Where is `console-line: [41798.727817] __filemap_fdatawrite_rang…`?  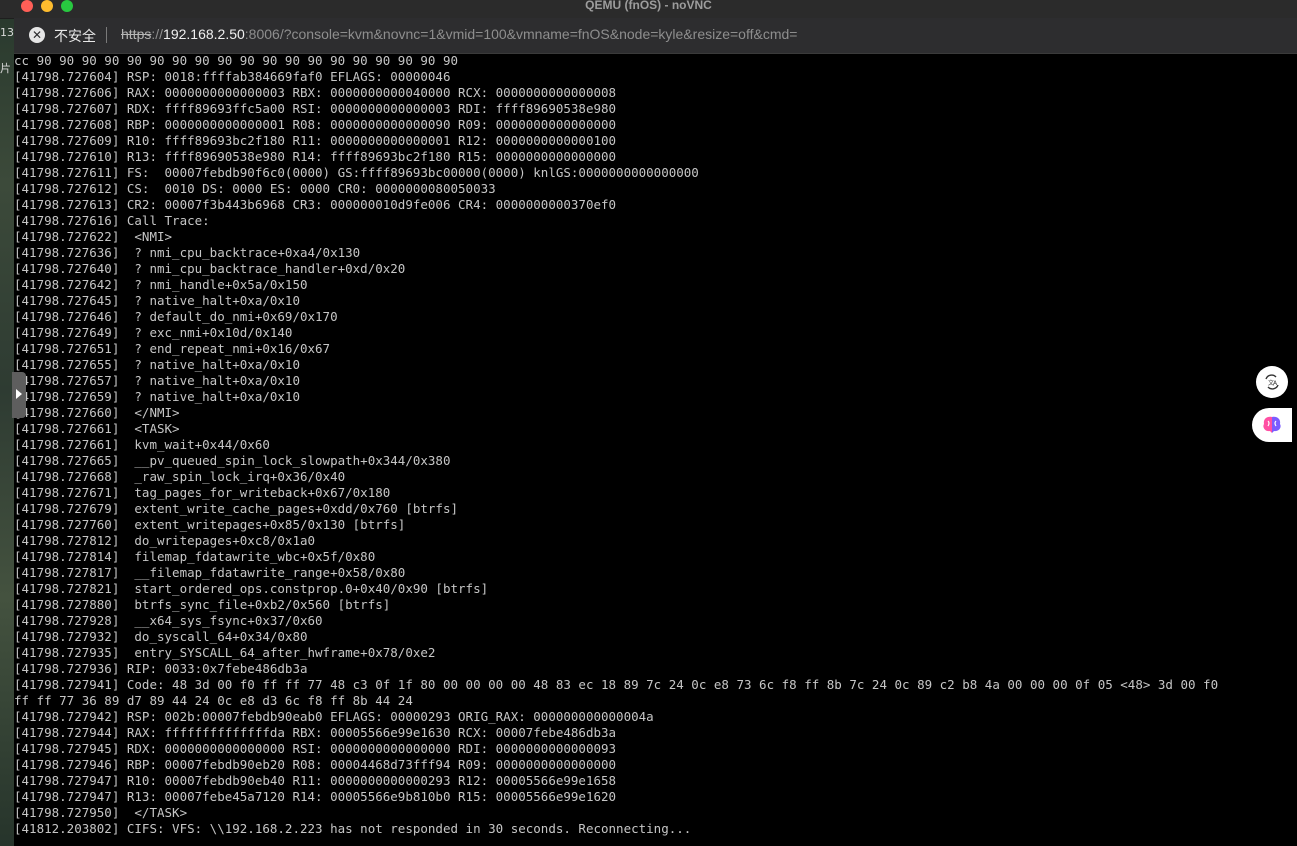 console-line: [41798.727817] __filemap_fdatawrite_rang… is located at coordinates (210, 572).